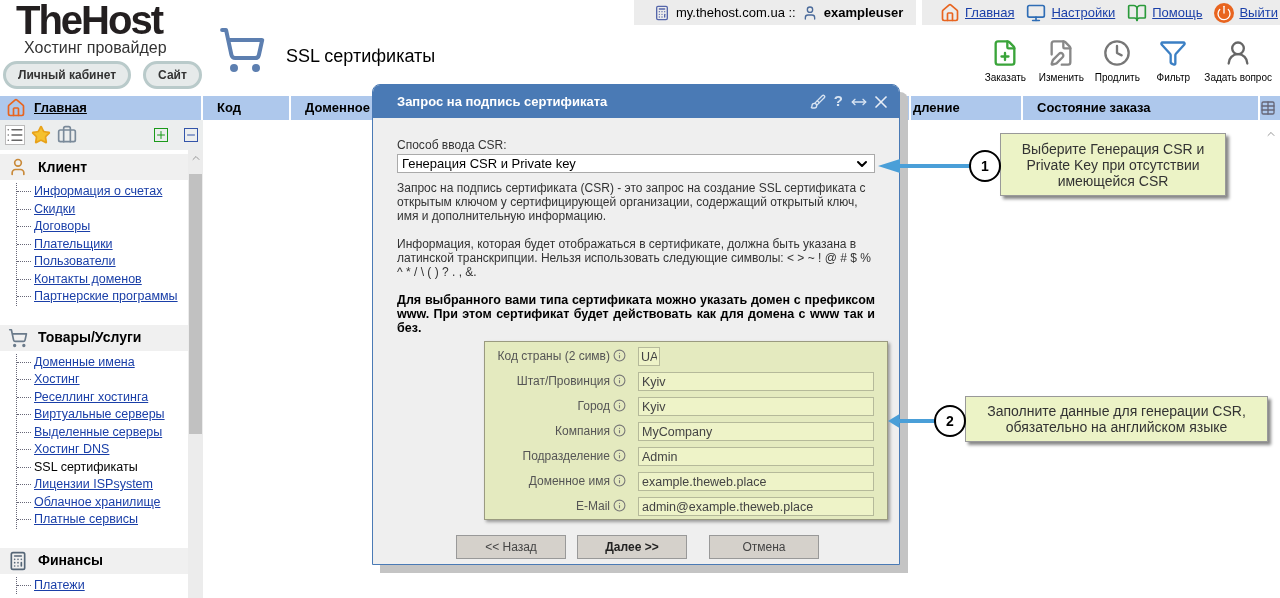 This screenshot has width=1280, height=598. What do you see at coordinates (93, 485) in the screenshot?
I see `sidebar-item: Лицензии ISPsystem` at bounding box center [93, 485].